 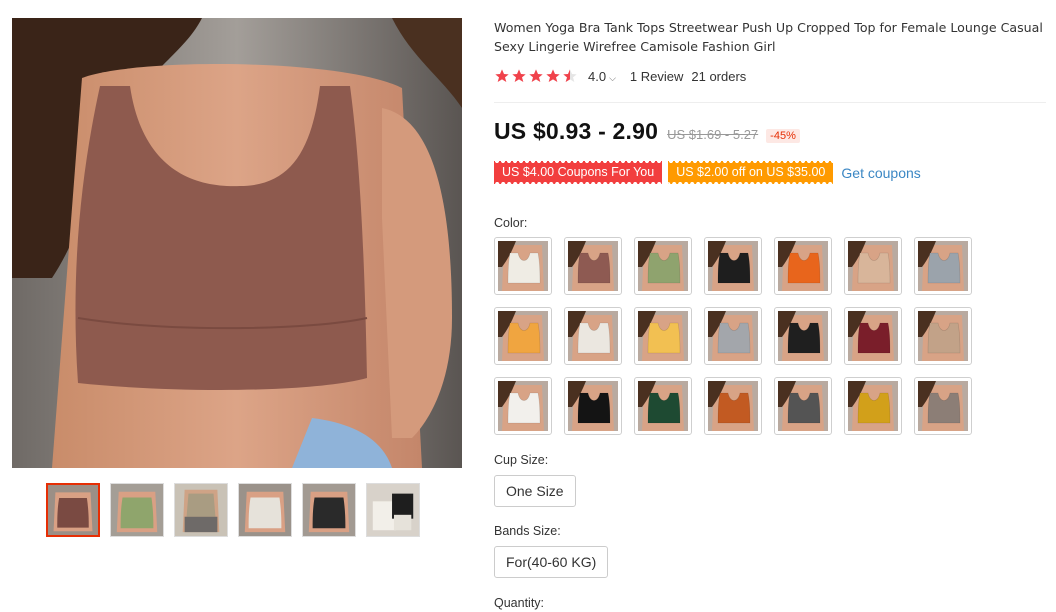 I want to click on bands-size-label: Bands Size:, so click(x=527, y=531).